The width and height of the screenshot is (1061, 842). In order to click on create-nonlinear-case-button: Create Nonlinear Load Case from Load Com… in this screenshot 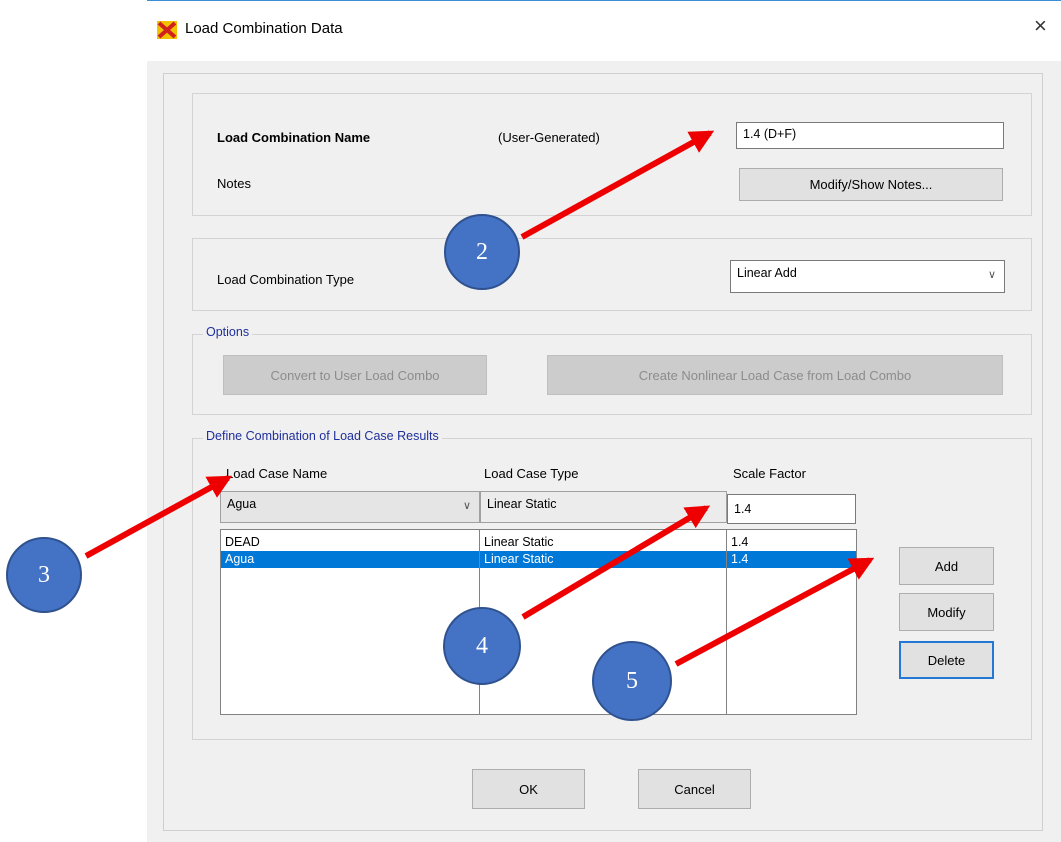, I will do `click(775, 375)`.